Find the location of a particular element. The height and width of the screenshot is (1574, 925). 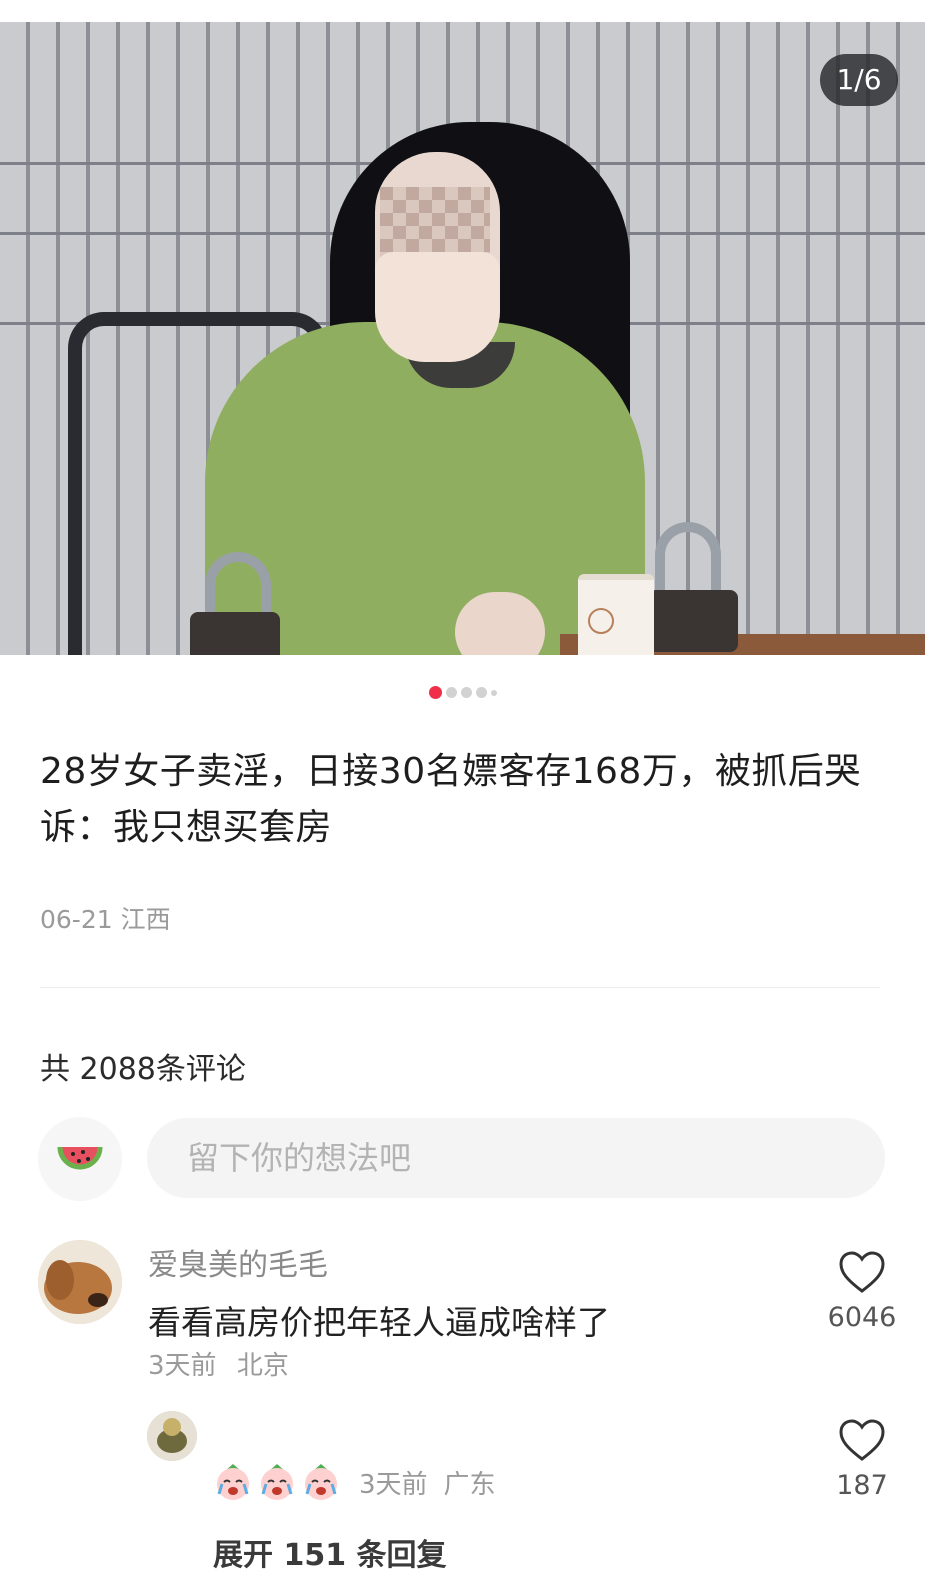

reply-location: 广东 is located at coordinates (469, 1484).